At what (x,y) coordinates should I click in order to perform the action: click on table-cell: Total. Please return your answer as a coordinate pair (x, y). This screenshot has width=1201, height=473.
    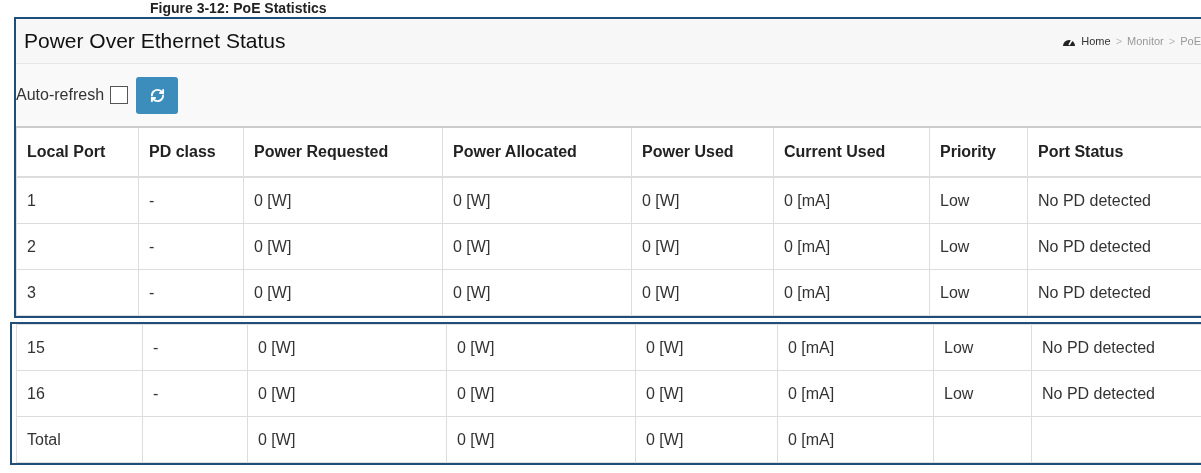
    Looking at the image, I should click on (79, 439).